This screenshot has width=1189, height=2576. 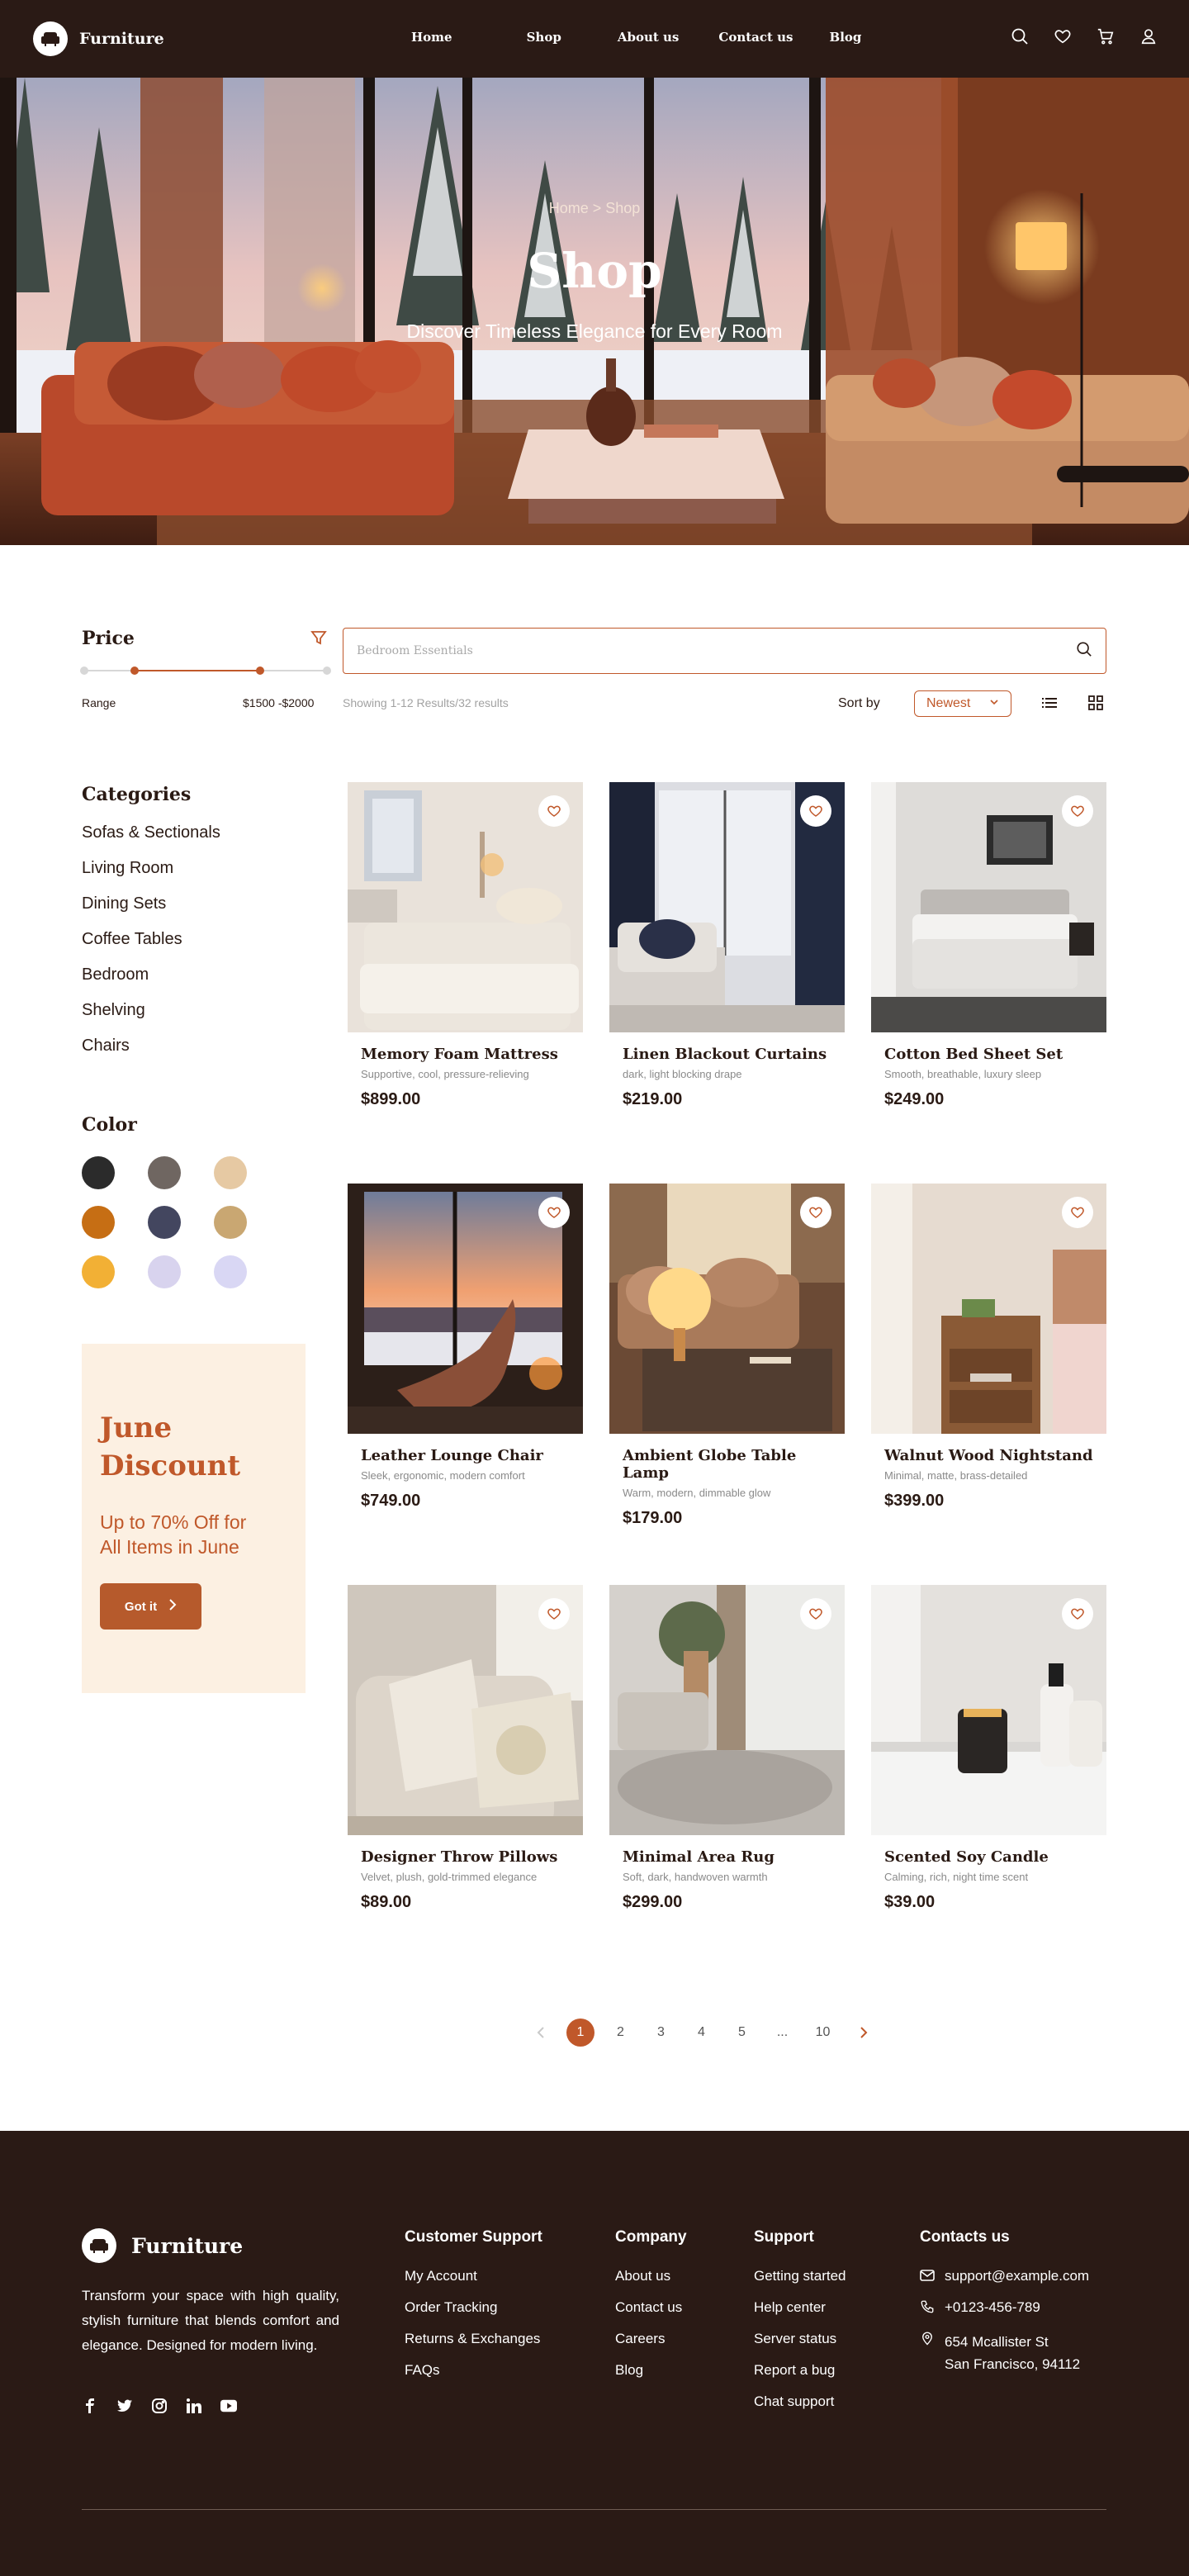 What do you see at coordinates (98, 38) in the screenshot?
I see `brand: Furniture` at bounding box center [98, 38].